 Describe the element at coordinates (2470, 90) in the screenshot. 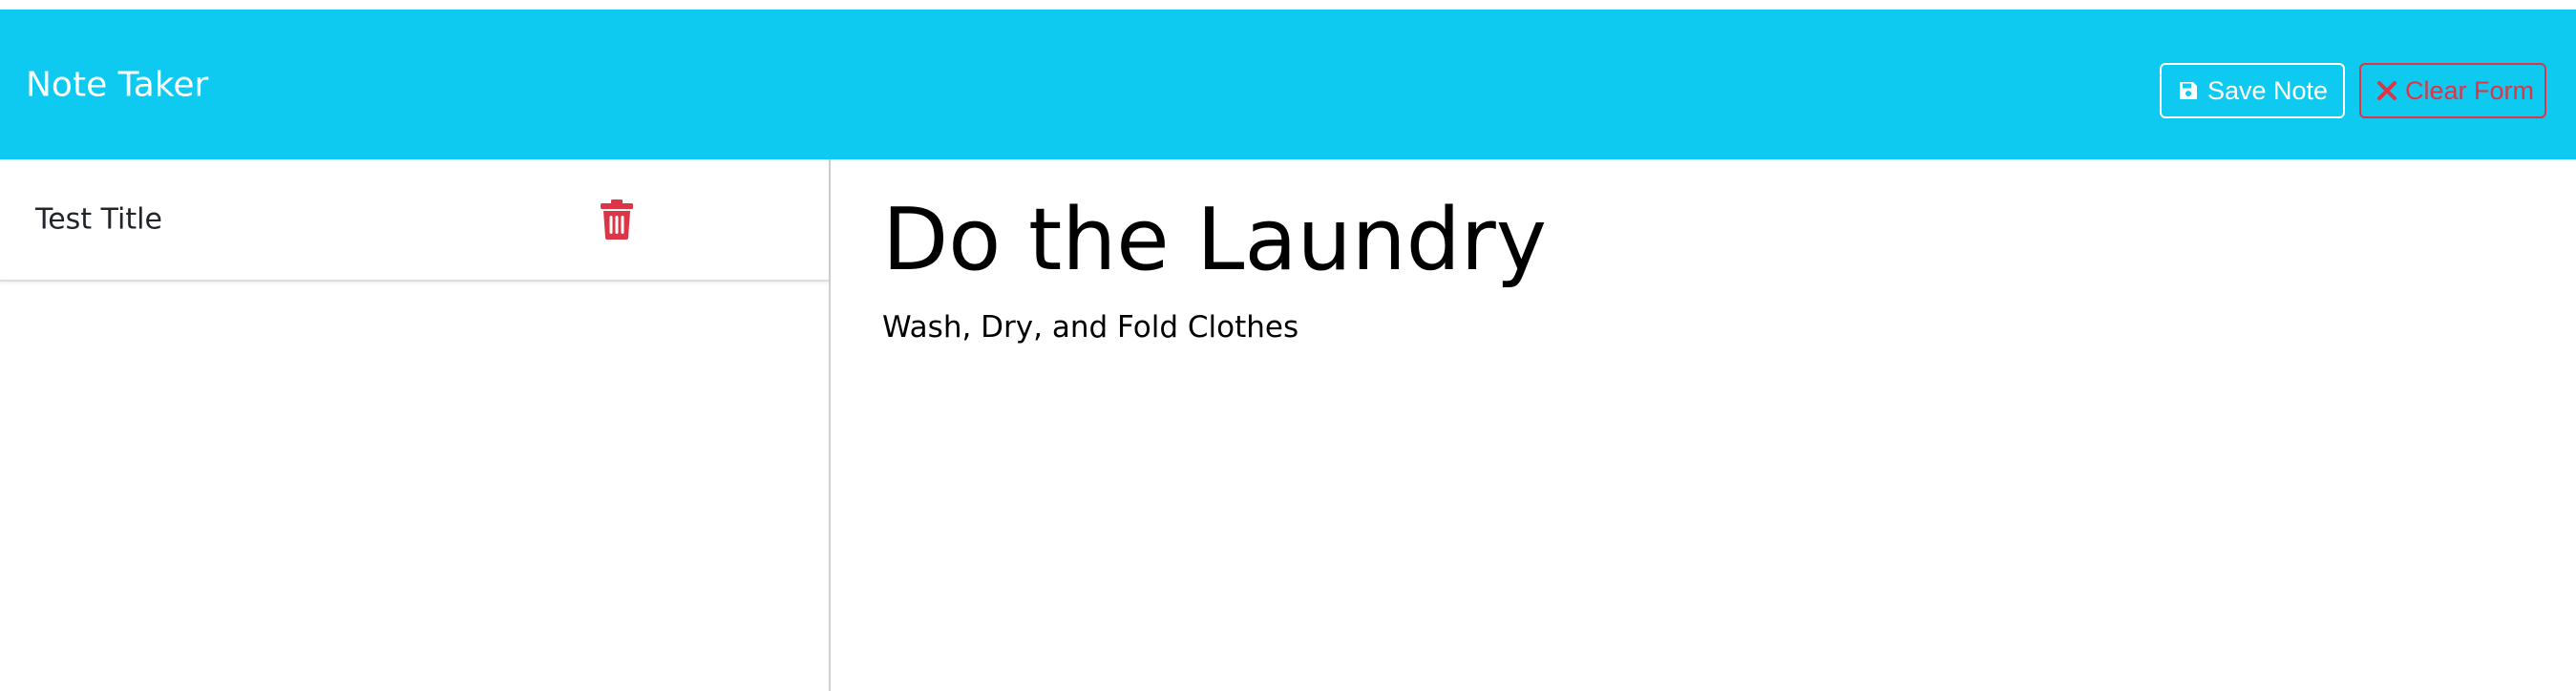

I see `clear-form-label: Clear Form` at that location.